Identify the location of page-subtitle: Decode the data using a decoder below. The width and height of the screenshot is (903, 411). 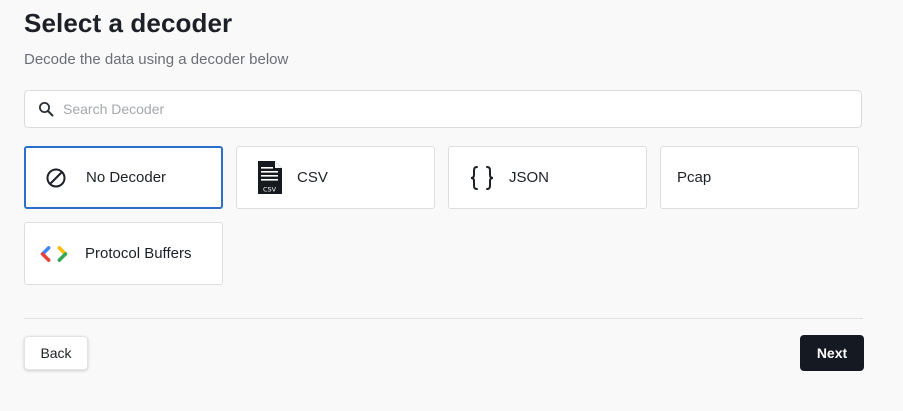
(156, 59).